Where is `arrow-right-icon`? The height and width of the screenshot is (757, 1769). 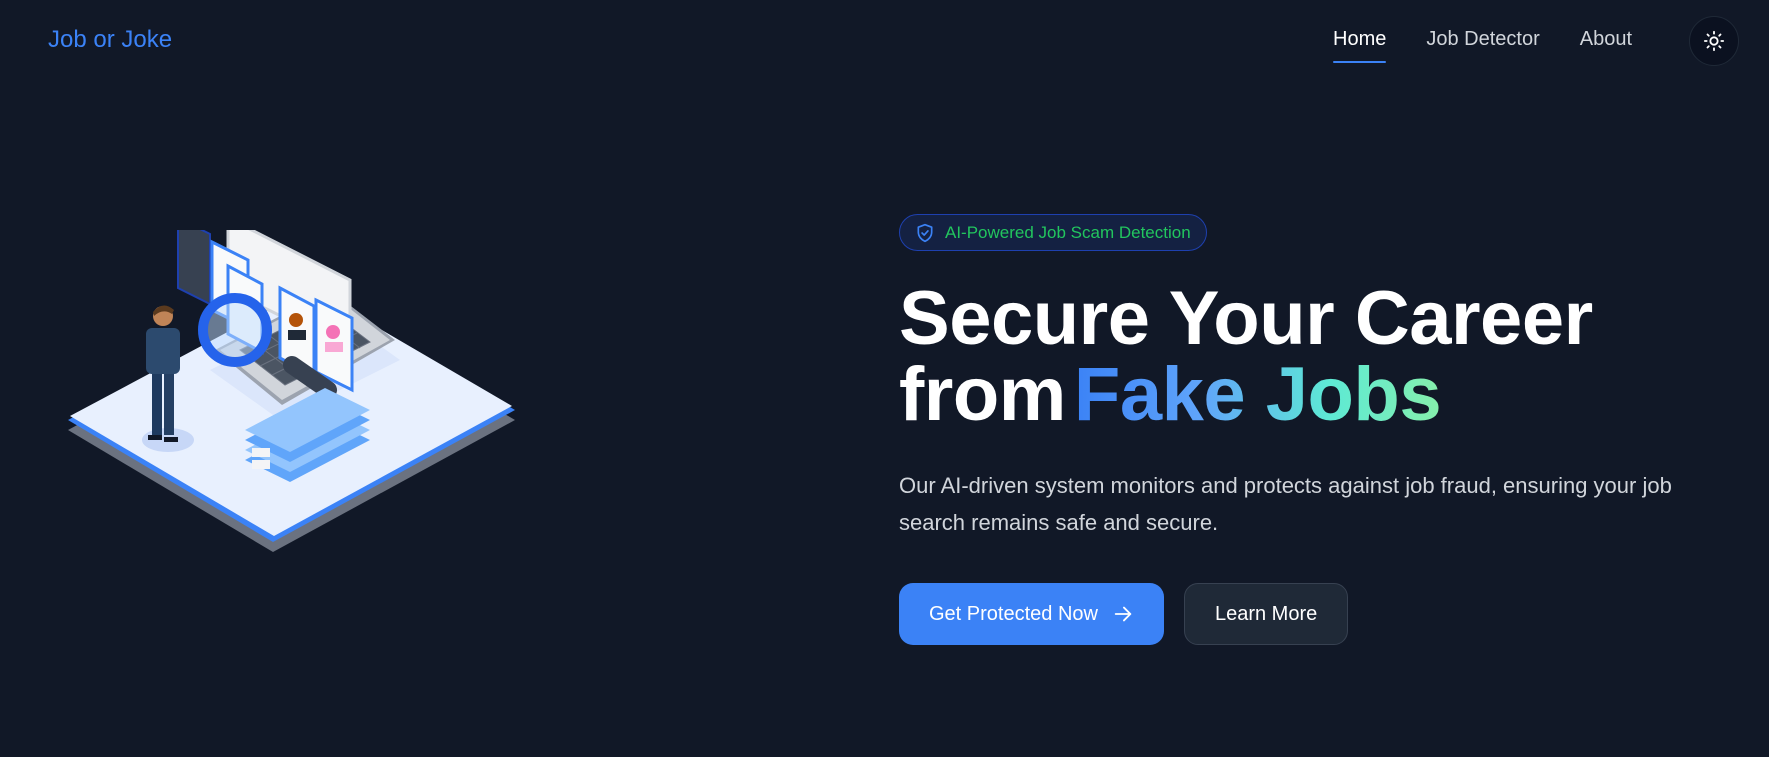 arrow-right-icon is located at coordinates (1123, 614).